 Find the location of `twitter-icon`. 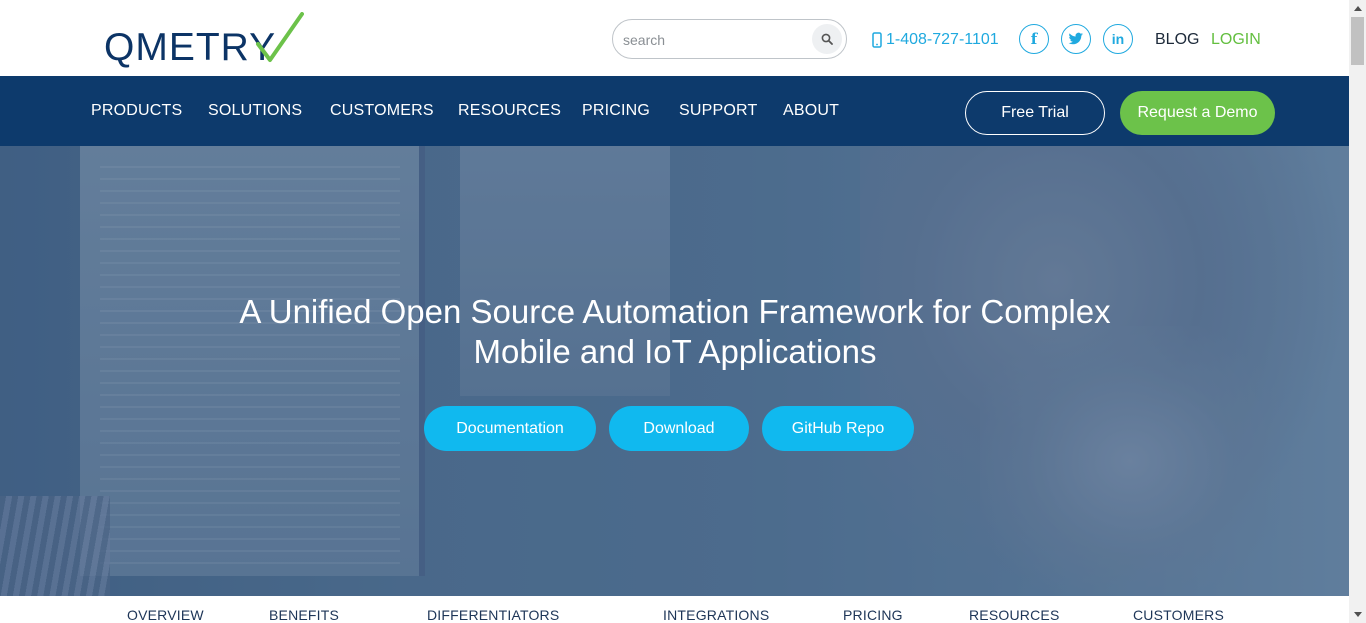

twitter-icon is located at coordinates (1075, 38).